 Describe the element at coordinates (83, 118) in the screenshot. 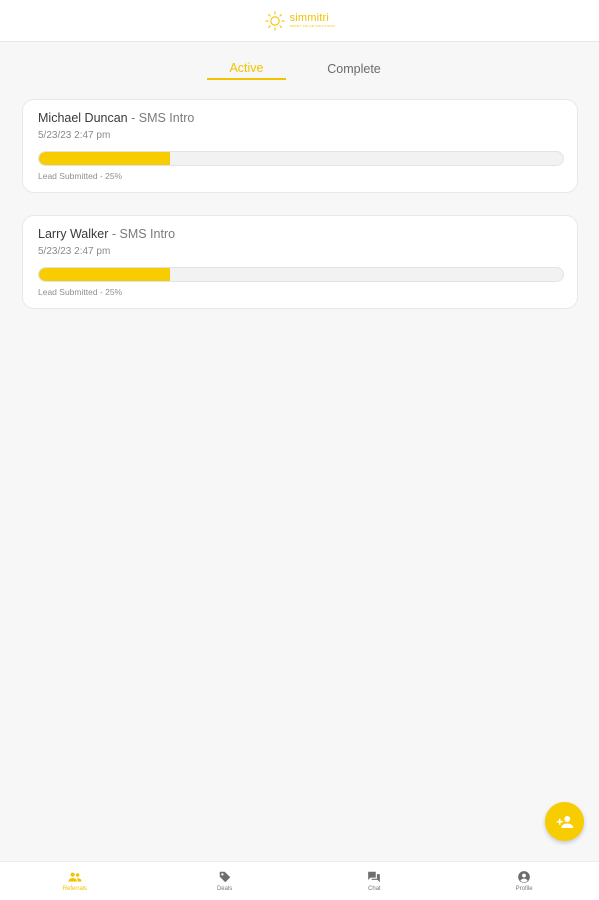

I see `referral-name: Michael Duncan` at that location.